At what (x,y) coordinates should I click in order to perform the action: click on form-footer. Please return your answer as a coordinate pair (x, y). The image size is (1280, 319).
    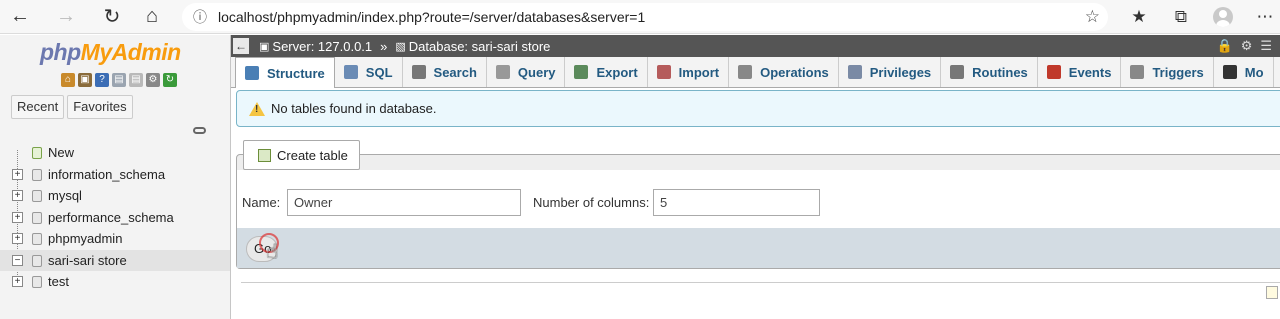
    Looking at the image, I should click on (758, 248).